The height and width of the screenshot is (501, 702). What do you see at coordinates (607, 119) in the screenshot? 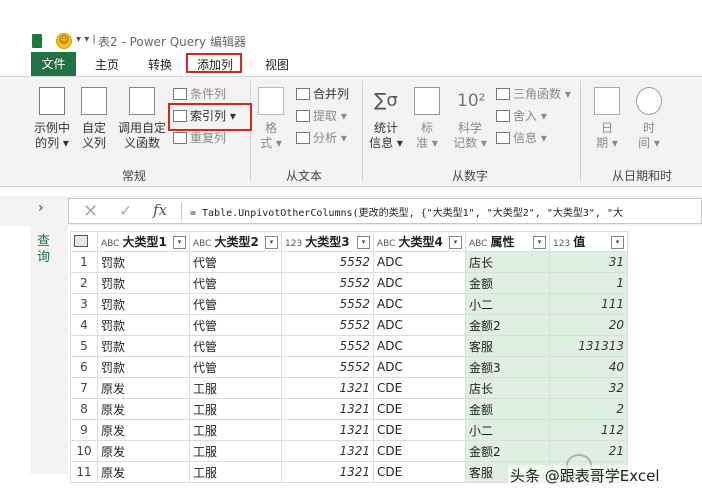
I see `date-button: 日 期 ▾` at bounding box center [607, 119].